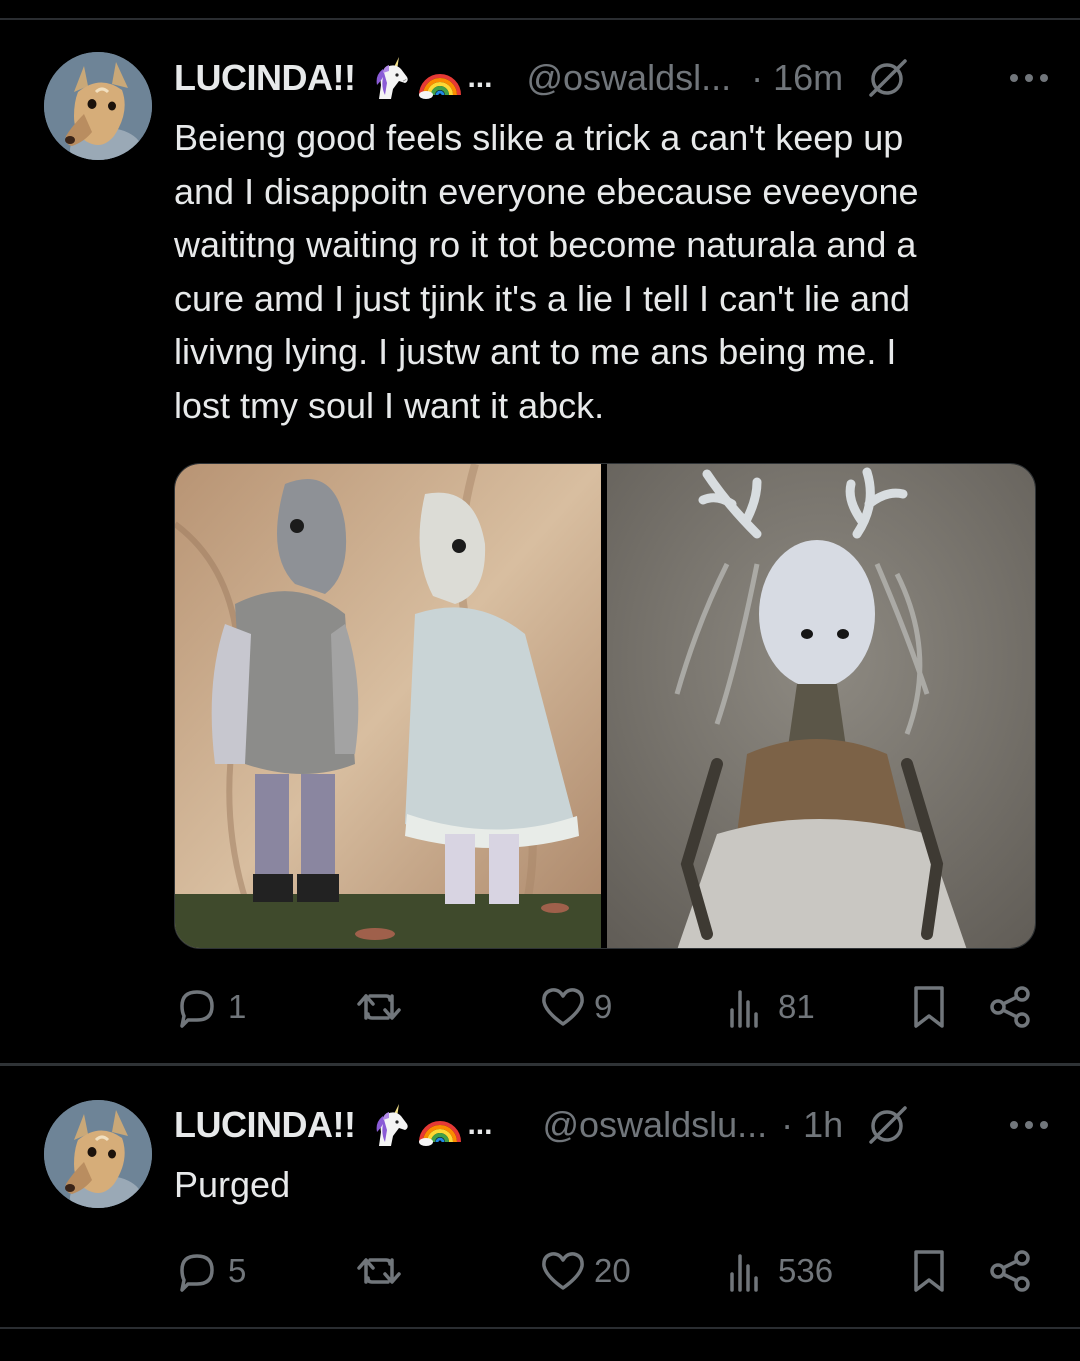  Describe the element at coordinates (769, 1007) in the screenshot. I see `views-button: 81` at that location.